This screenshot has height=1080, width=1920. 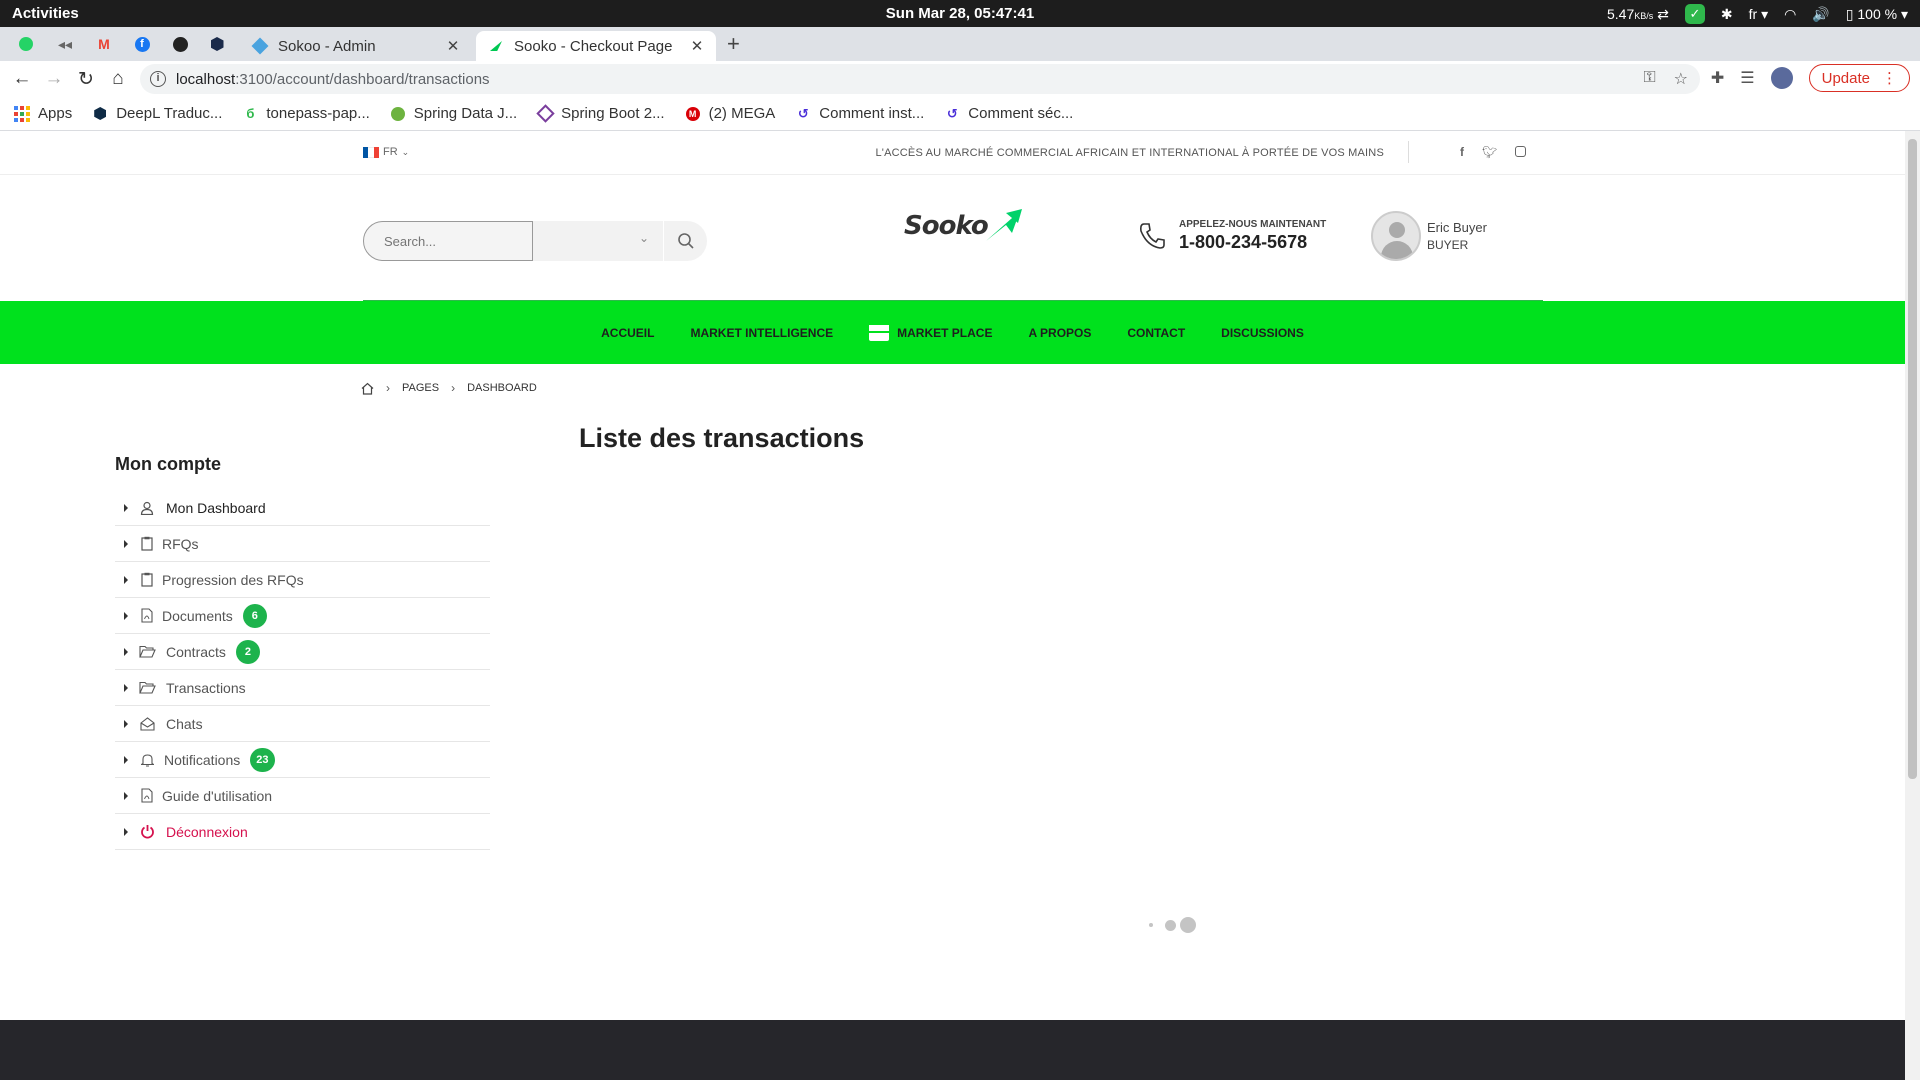 I want to click on bell-icon, so click(x=147, y=760).